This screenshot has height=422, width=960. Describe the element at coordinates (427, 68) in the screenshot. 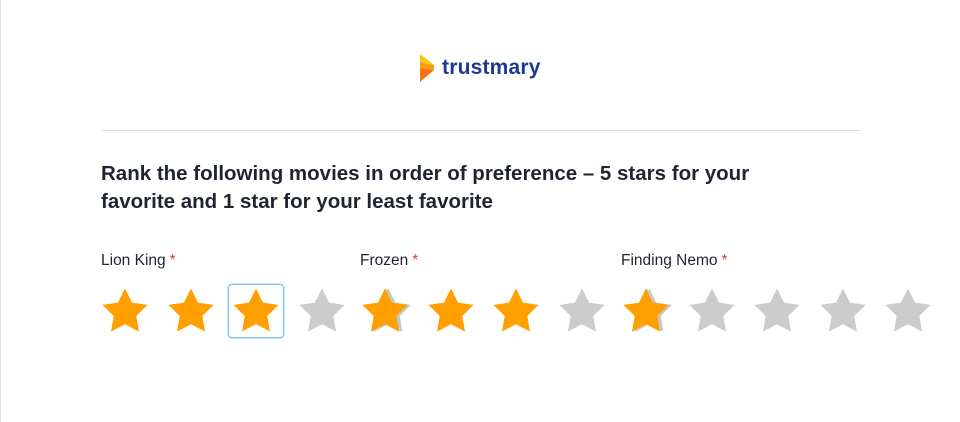

I see `trustmary-logo-icon` at that location.